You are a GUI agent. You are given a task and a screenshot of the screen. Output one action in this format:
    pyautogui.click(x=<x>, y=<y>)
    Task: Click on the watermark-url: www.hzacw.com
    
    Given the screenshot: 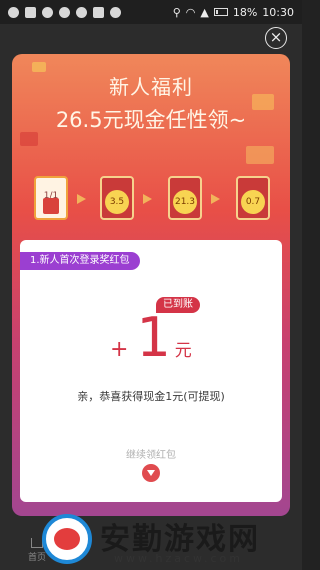 What is the action you would take?
    pyautogui.click(x=178, y=558)
    